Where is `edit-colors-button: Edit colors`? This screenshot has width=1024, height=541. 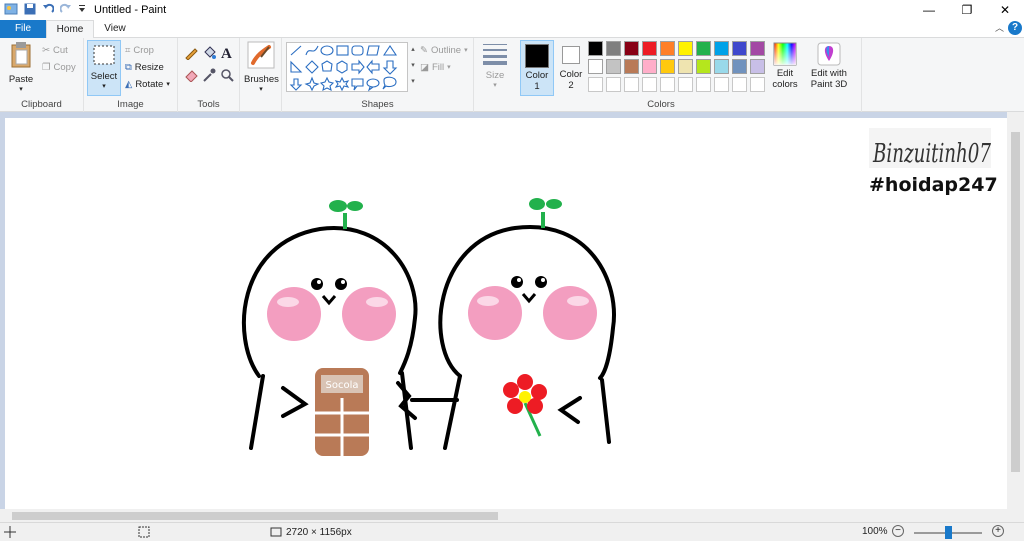
edit-colors-button: Edit colors is located at coordinates (785, 68).